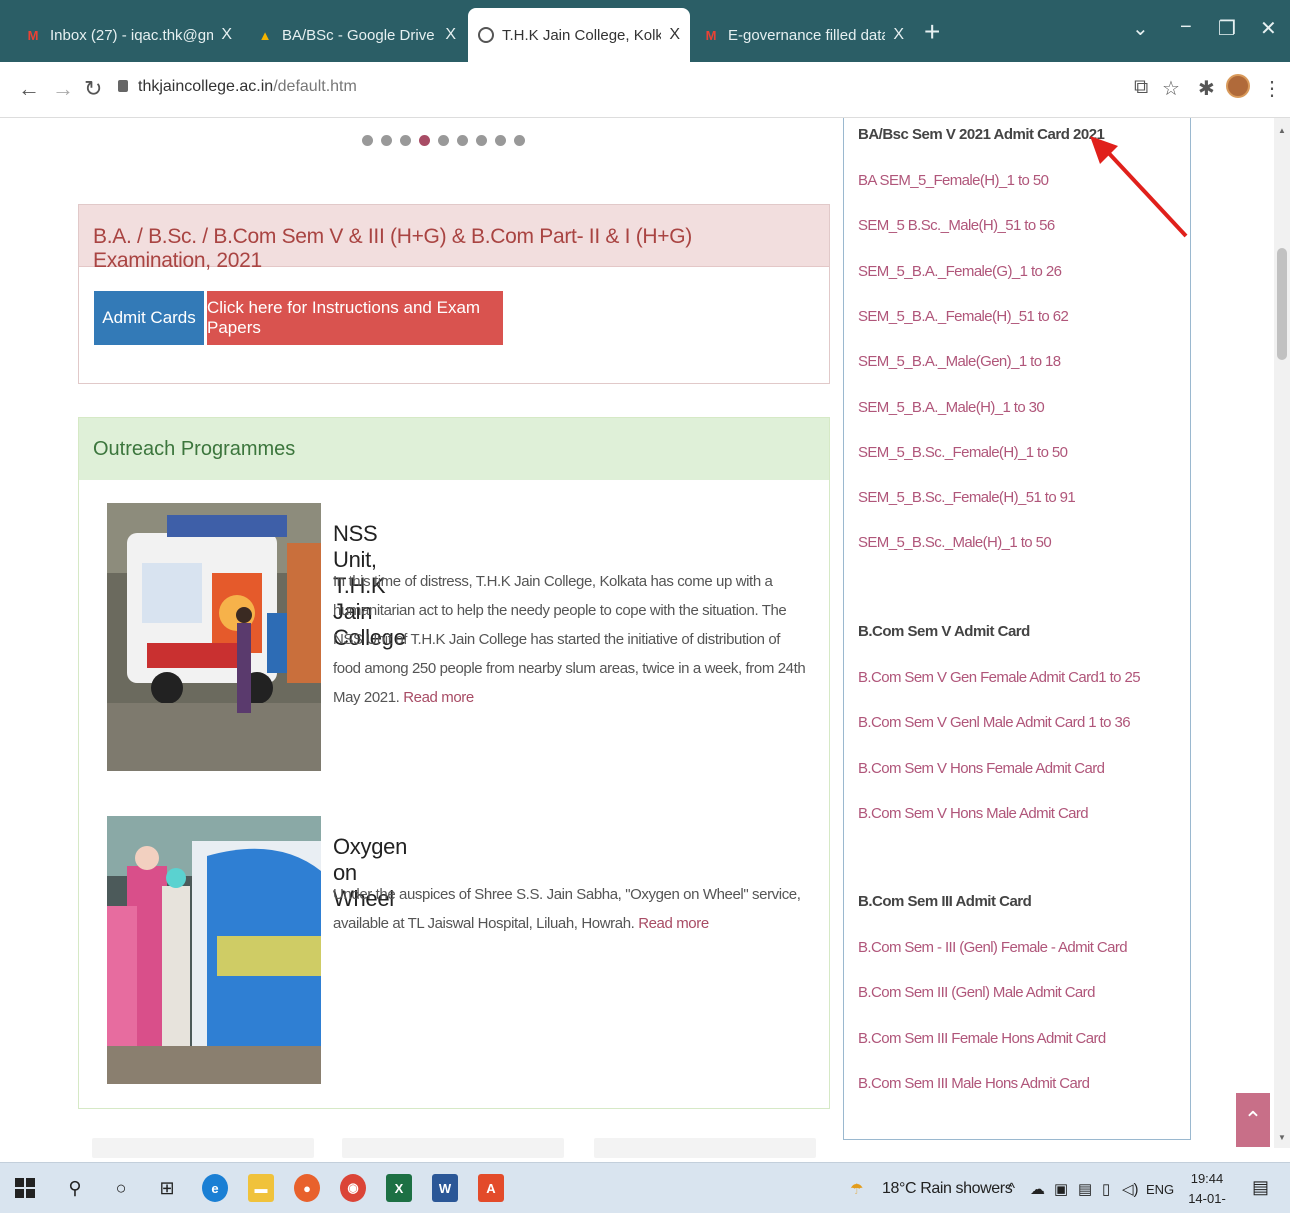 Image resolution: width=1290 pixels, height=1213 pixels. Describe the element at coordinates (856, 1189) in the screenshot. I see `weather-icon: ☂` at that location.